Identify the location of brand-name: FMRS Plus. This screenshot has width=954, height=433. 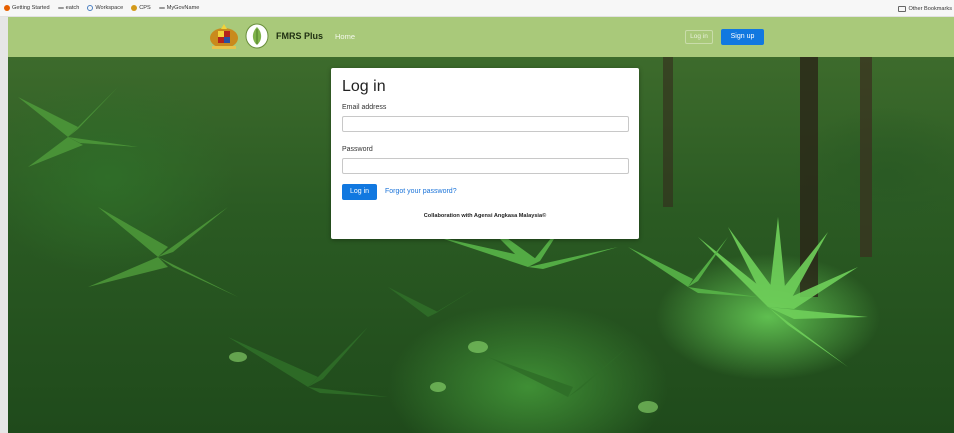
(299, 36).